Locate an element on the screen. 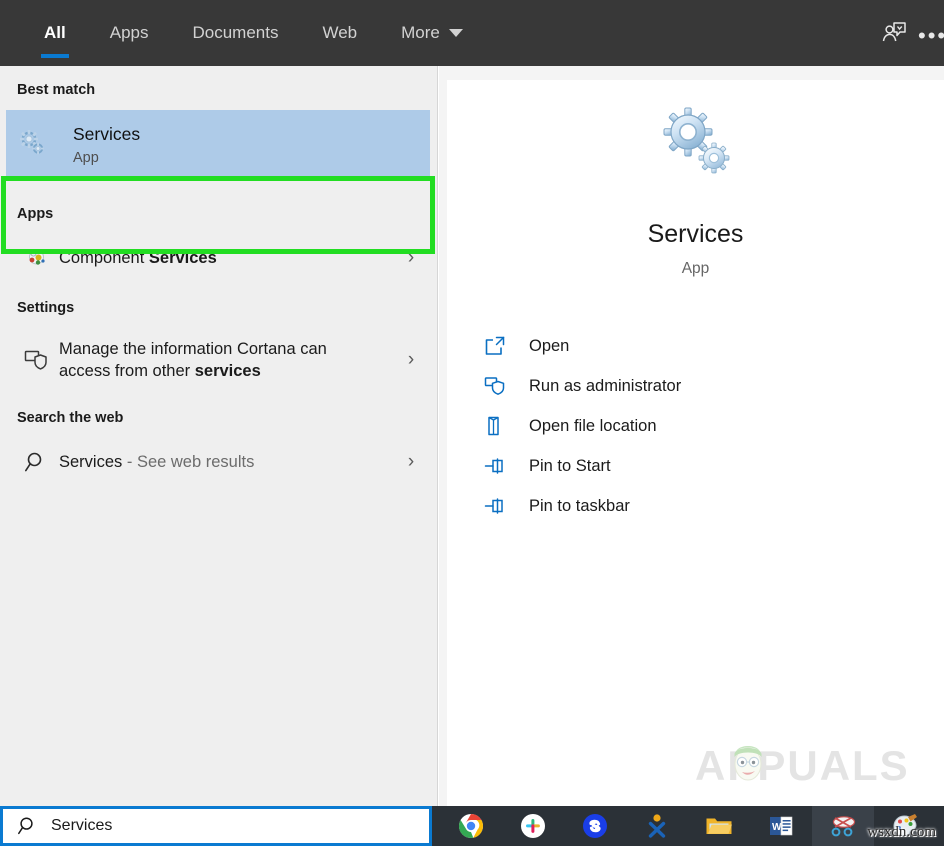  best-match-subtitle: App is located at coordinates (86, 158).